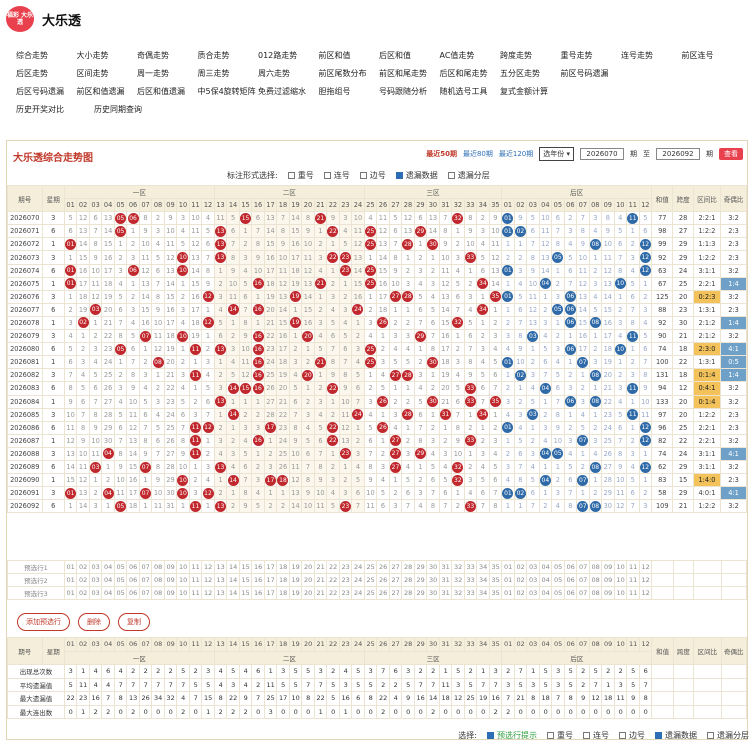  I want to click on nav-link: 周三走势, so click(228, 73).